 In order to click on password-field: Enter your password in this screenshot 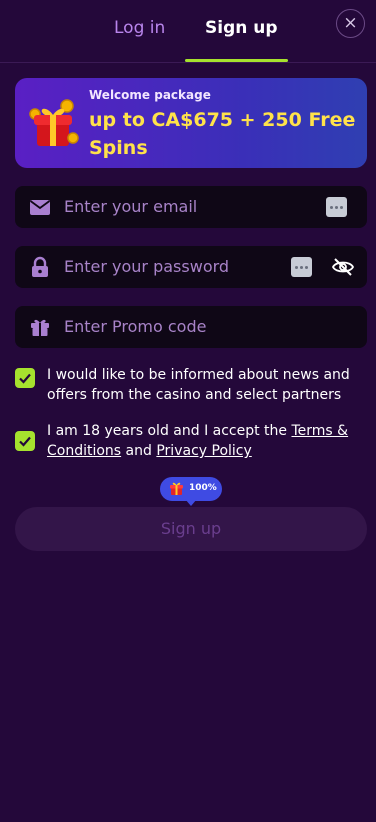, I will do `click(191, 267)`.